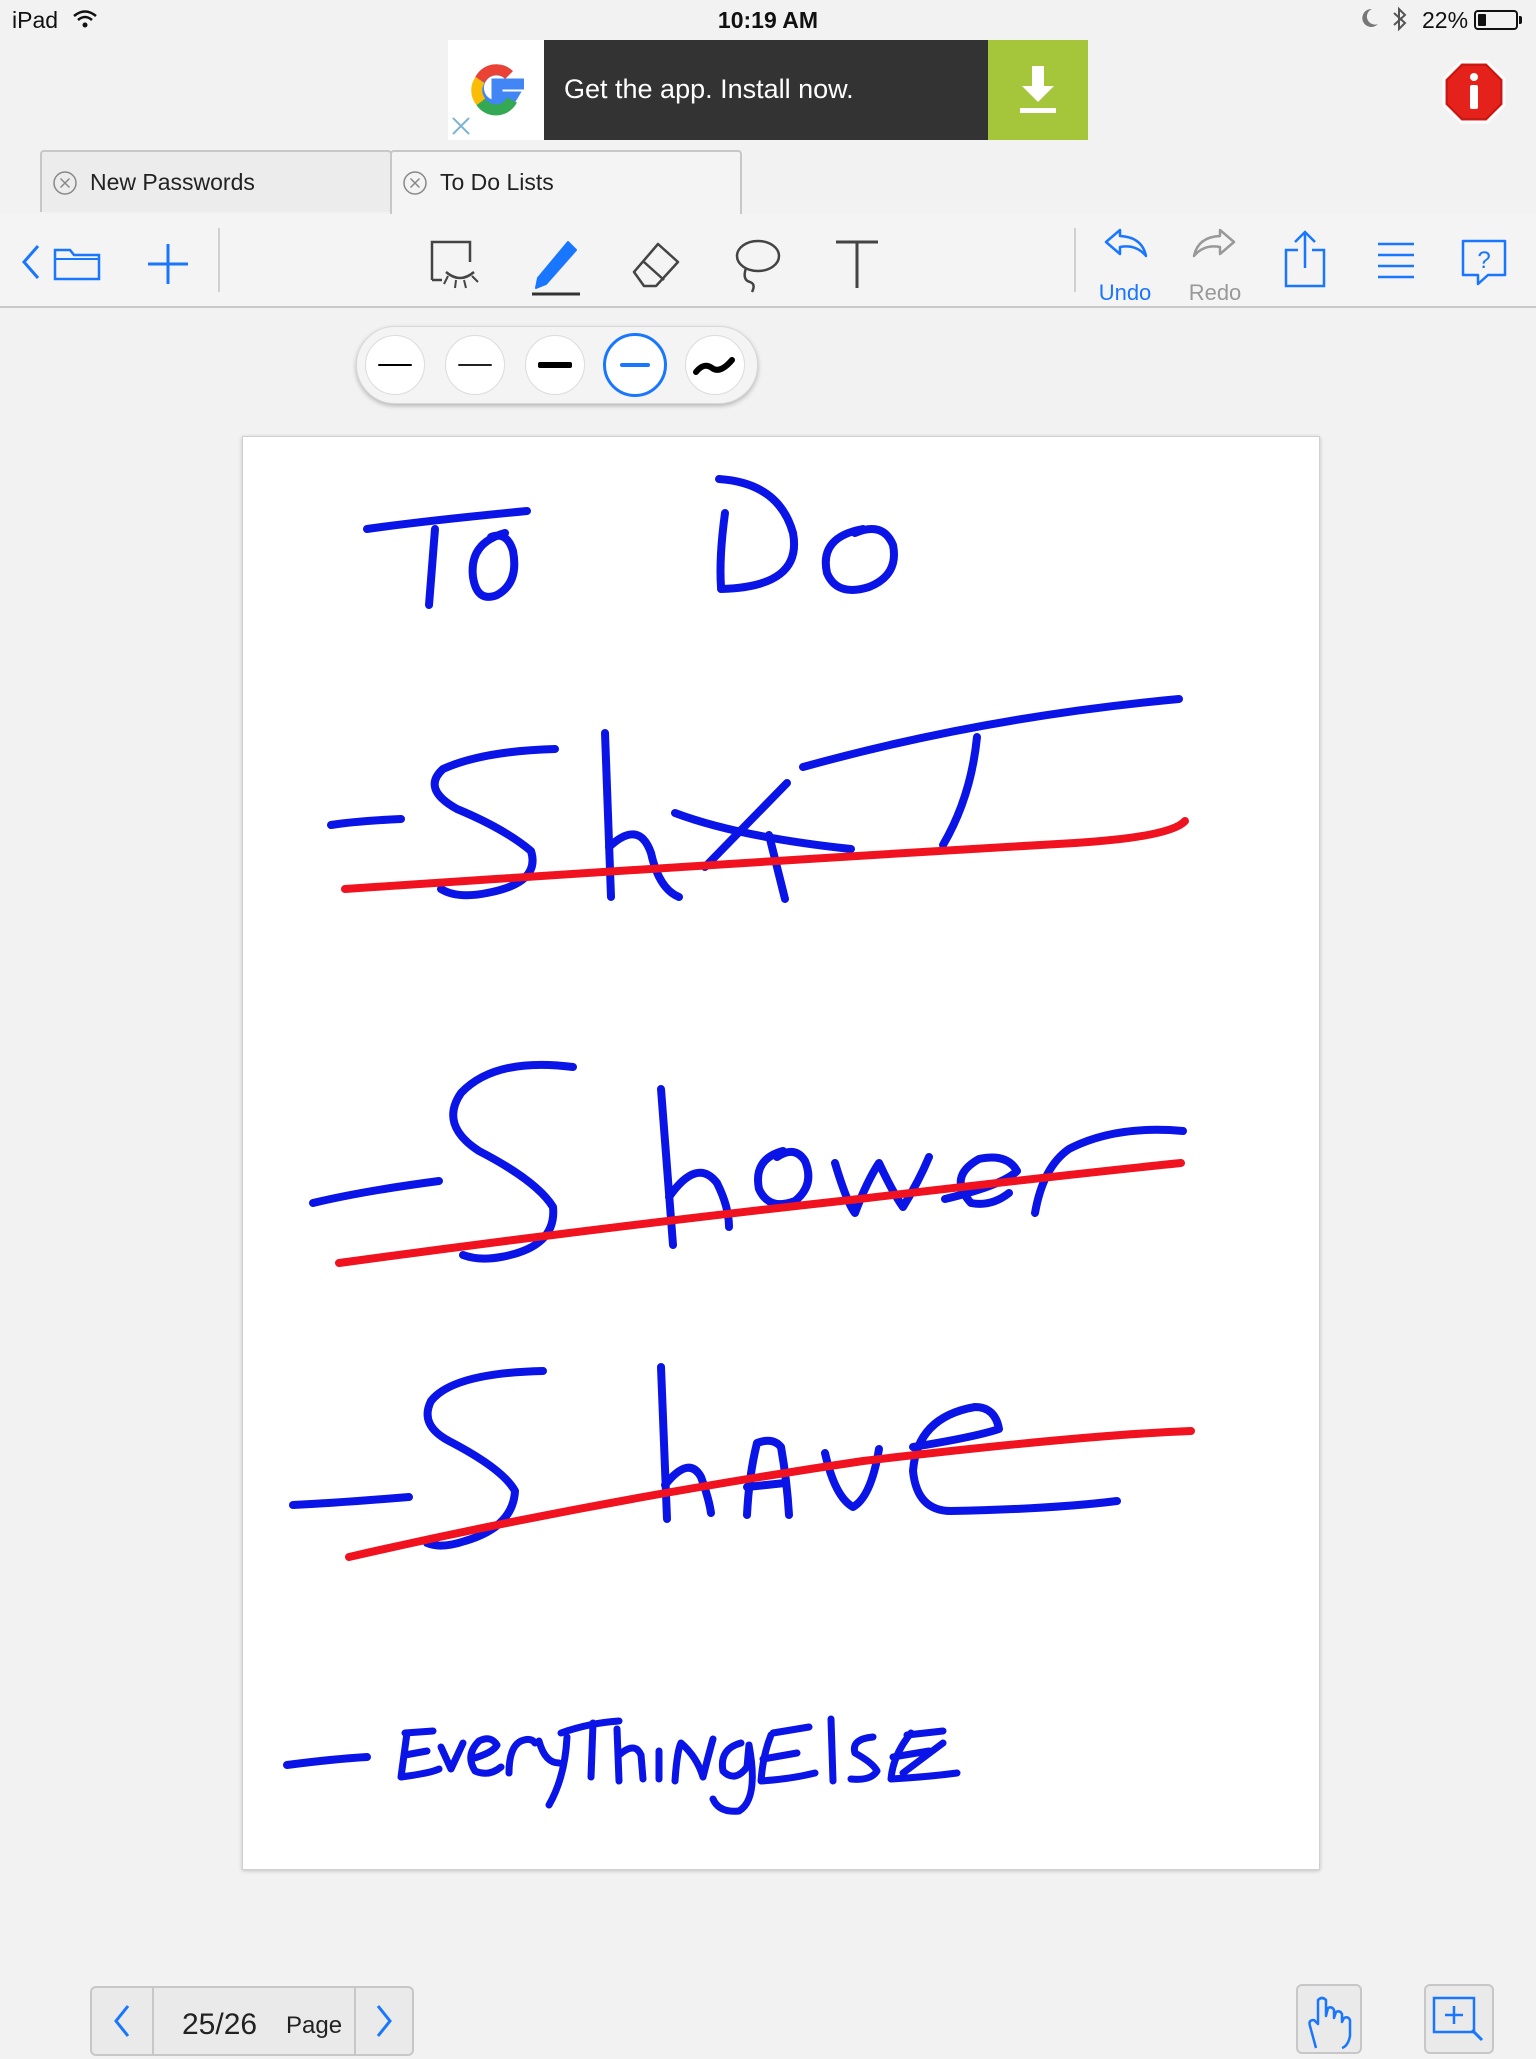 The width and height of the screenshot is (1536, 2059). What do you see at coordinates (31, 262) in the screenshot?
I see `back-chevron-icon` at bounding box center [31, 262].